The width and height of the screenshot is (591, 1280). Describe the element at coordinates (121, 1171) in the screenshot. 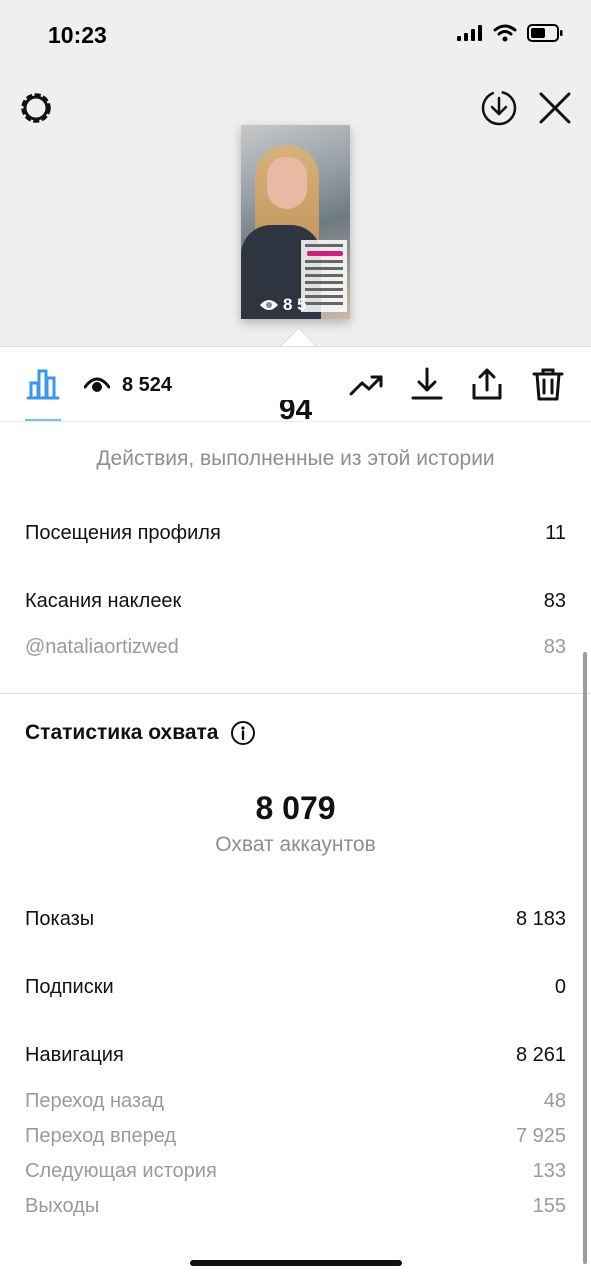

I see `stat-label: Следующая история` at that location.